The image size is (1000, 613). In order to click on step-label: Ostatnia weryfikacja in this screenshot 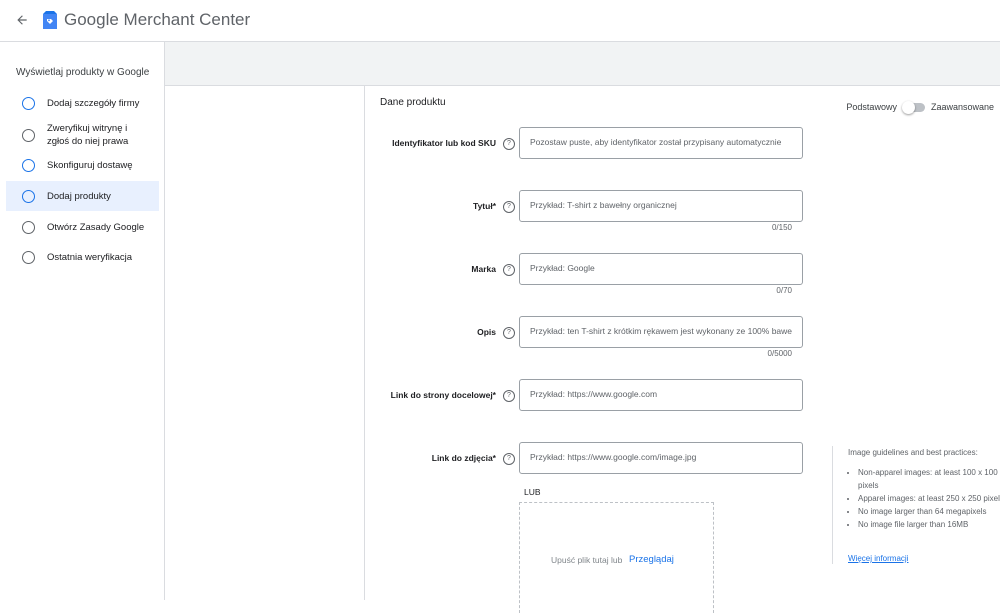, I will do `click(90, 257)`.